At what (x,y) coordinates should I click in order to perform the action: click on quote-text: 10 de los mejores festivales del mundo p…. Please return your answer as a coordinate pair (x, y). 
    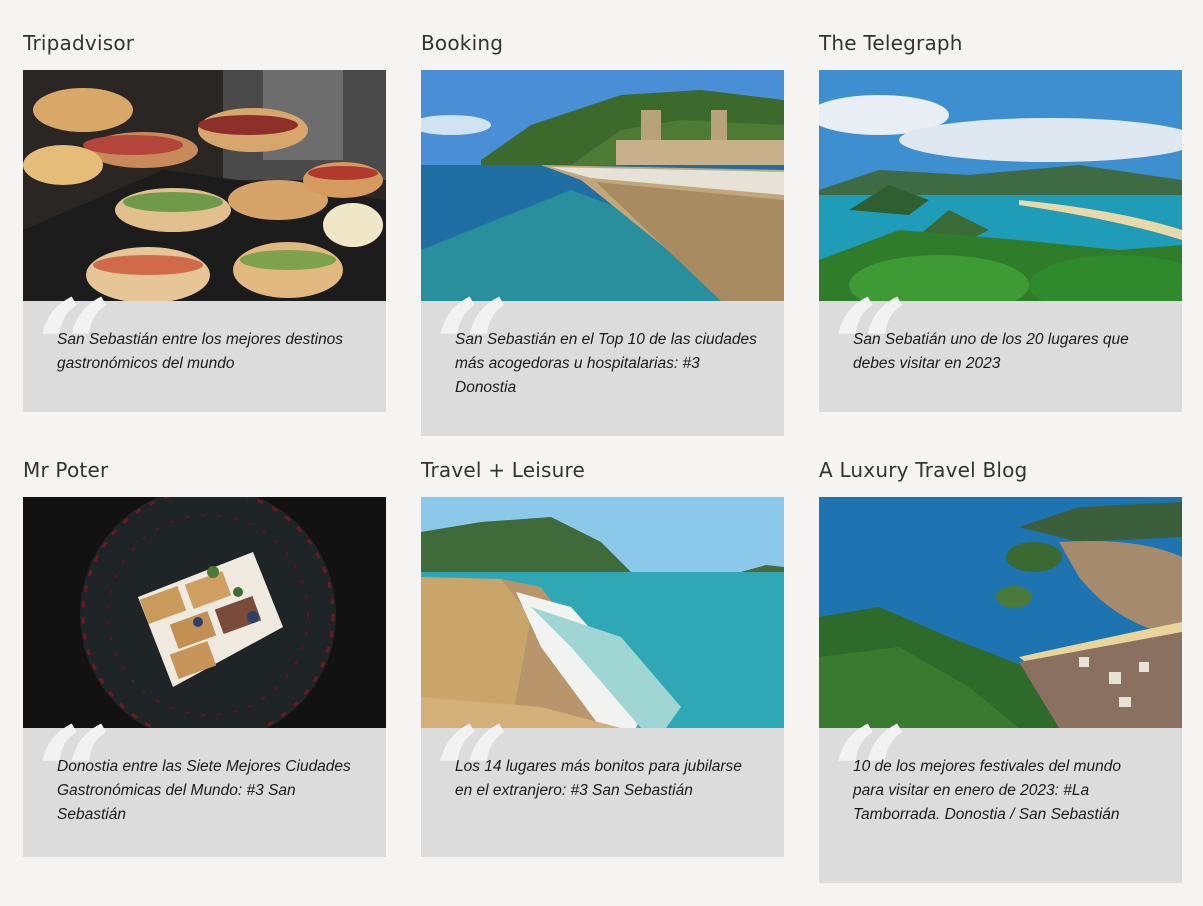
    Looking at the image, I should click on (987, 790).